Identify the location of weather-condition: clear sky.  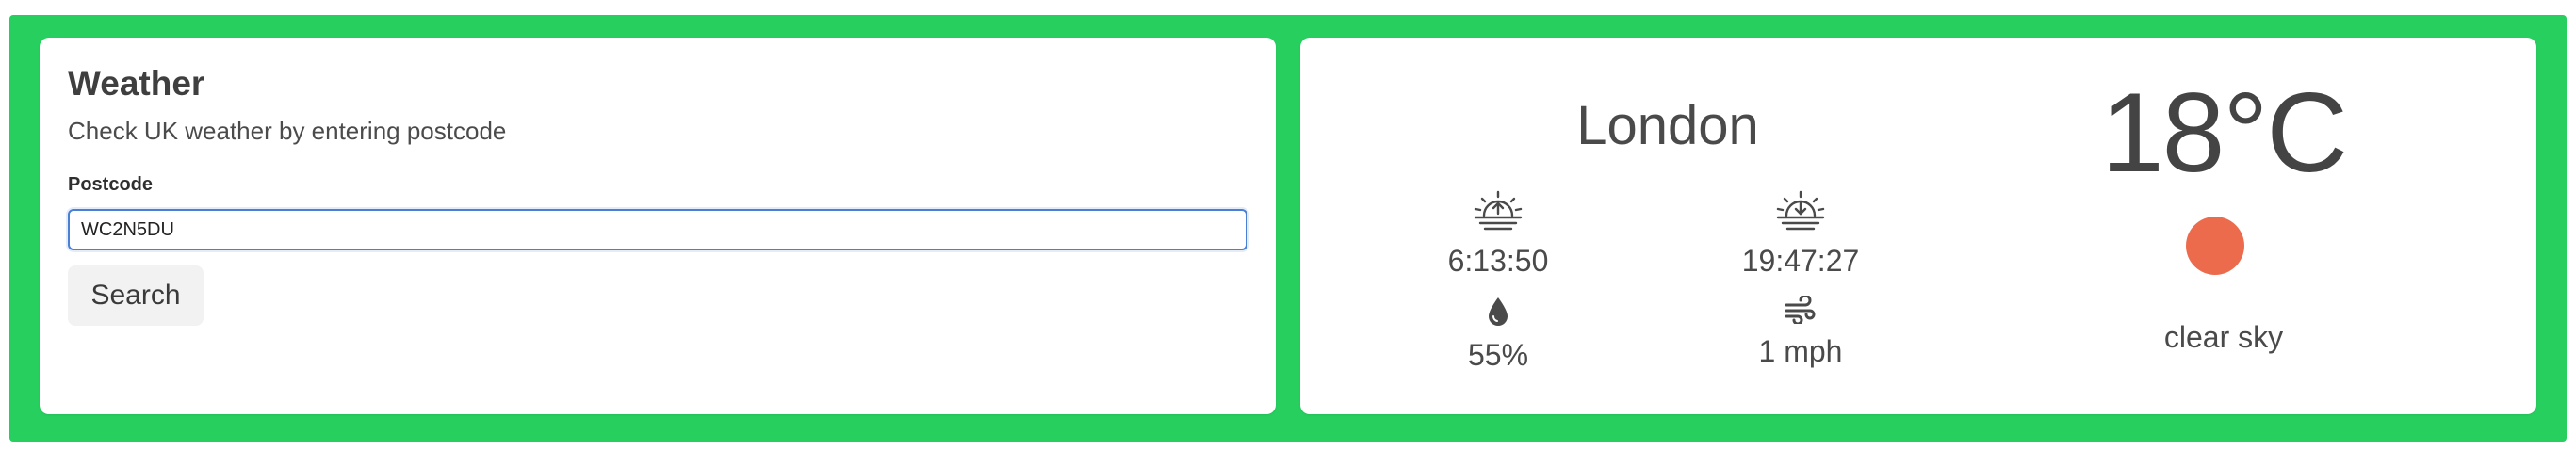
(2223, 337).